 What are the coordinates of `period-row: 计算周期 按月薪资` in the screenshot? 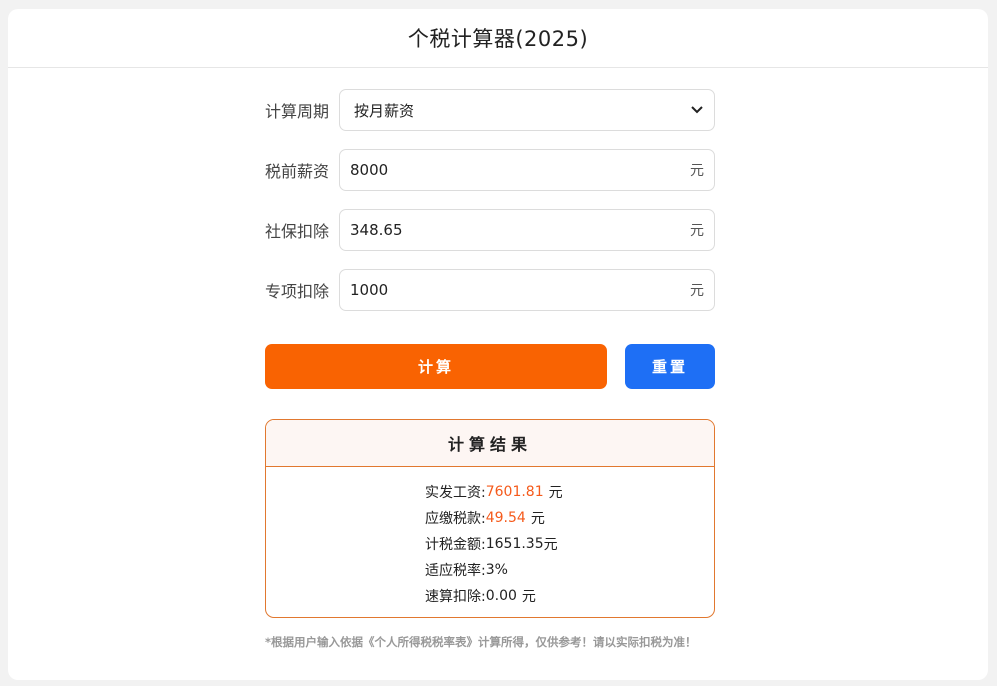 It's located at (490, 110).